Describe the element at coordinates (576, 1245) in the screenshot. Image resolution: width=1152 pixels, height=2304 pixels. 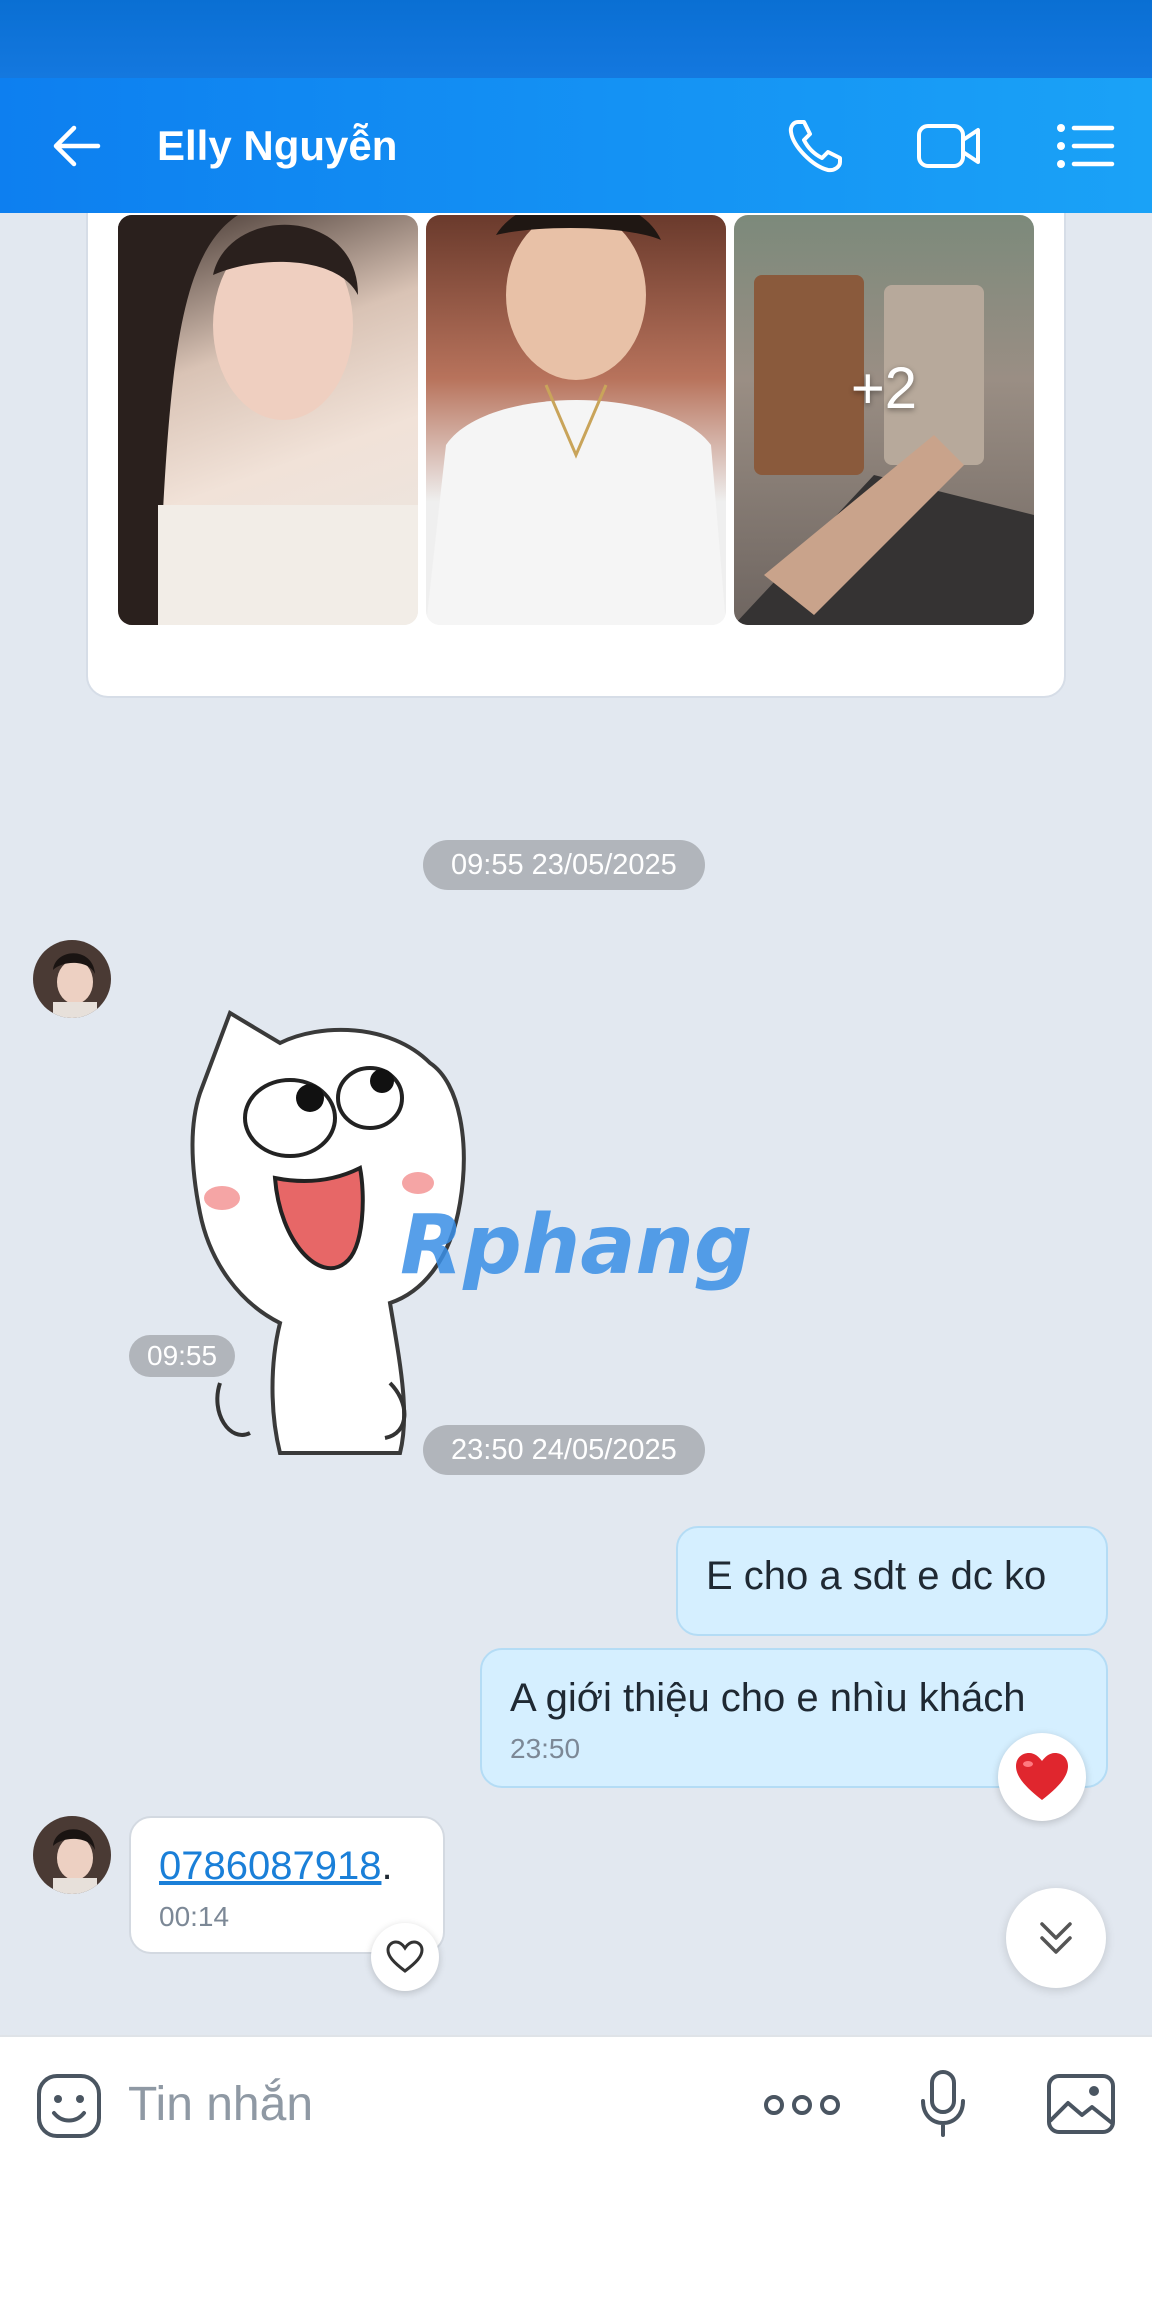
I see `sticker-watermark-text: Rphang` at that location.